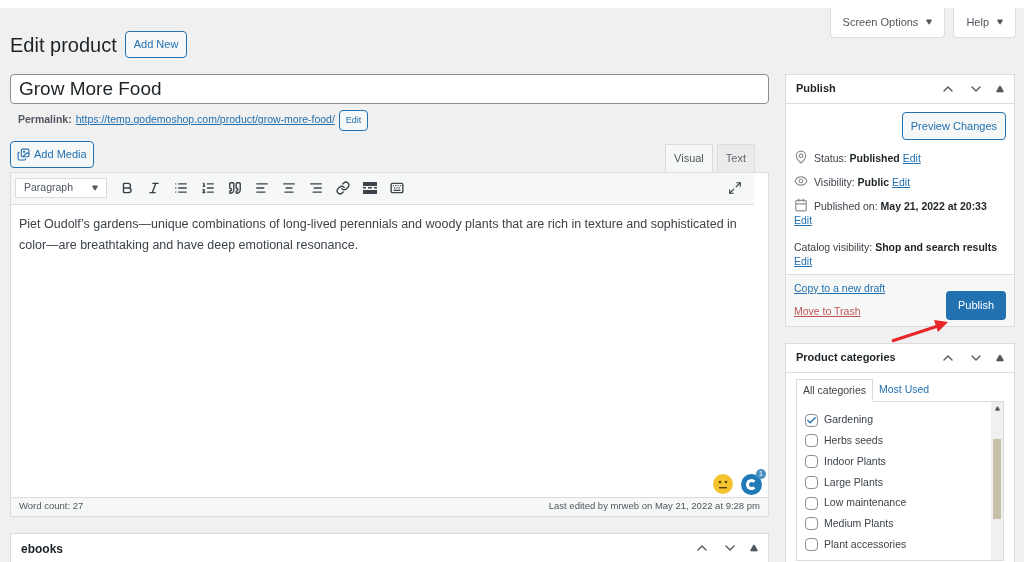  What do you see at coordinates (316, 188) in the screenshot?
I see `align-right-icon` at bounding box center [316, 188].